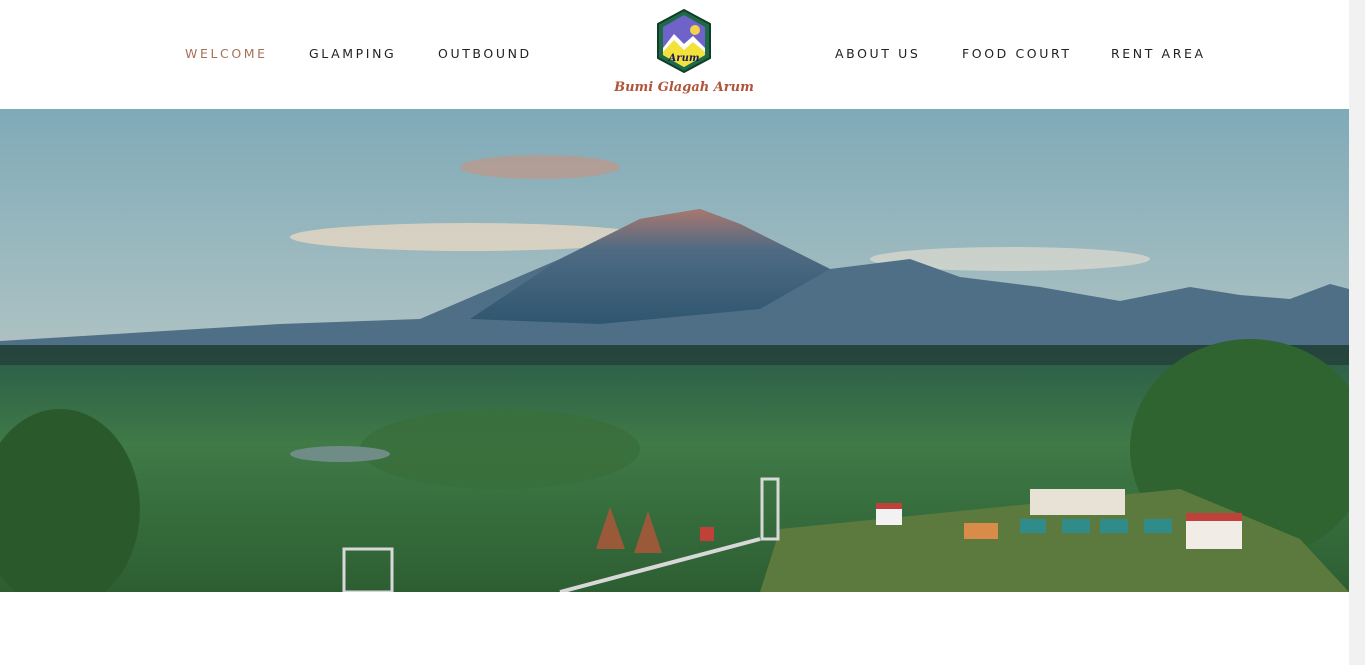  Describe the element at coordinates (684, 41) in the screenshot. I see `logo-badge-icon: Arum` at that location.